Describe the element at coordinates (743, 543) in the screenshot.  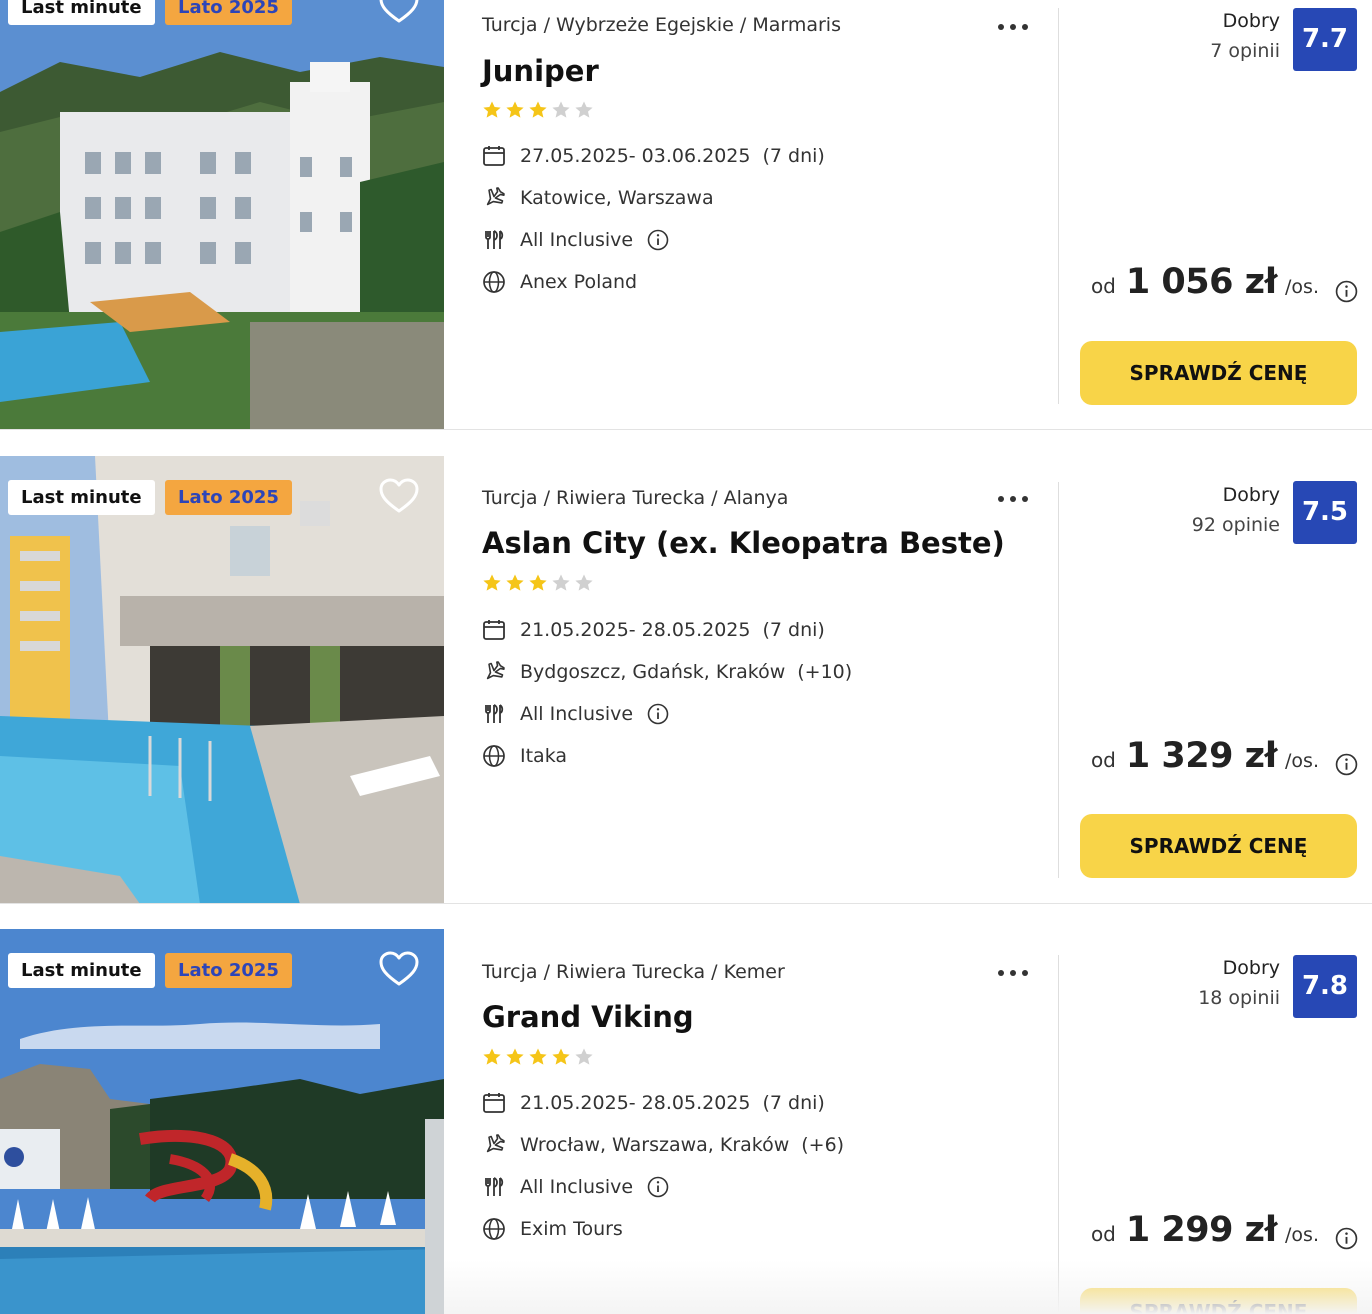
I see `hotel-name: Aslan City (ex. Kleopatra Beste)` at that location.